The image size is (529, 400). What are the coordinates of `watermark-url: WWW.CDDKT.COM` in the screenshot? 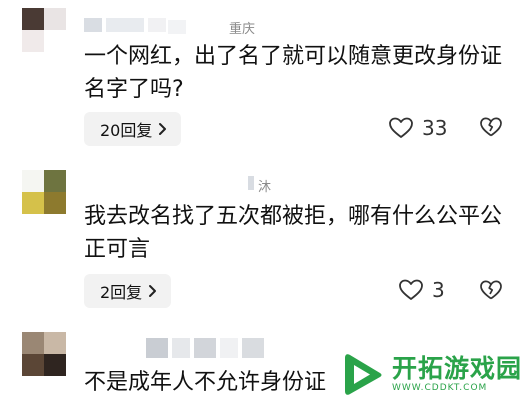 It's located at (440, 388).